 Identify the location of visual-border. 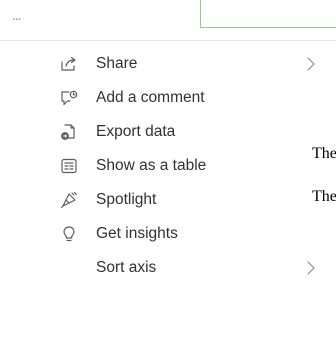
(268, 14).